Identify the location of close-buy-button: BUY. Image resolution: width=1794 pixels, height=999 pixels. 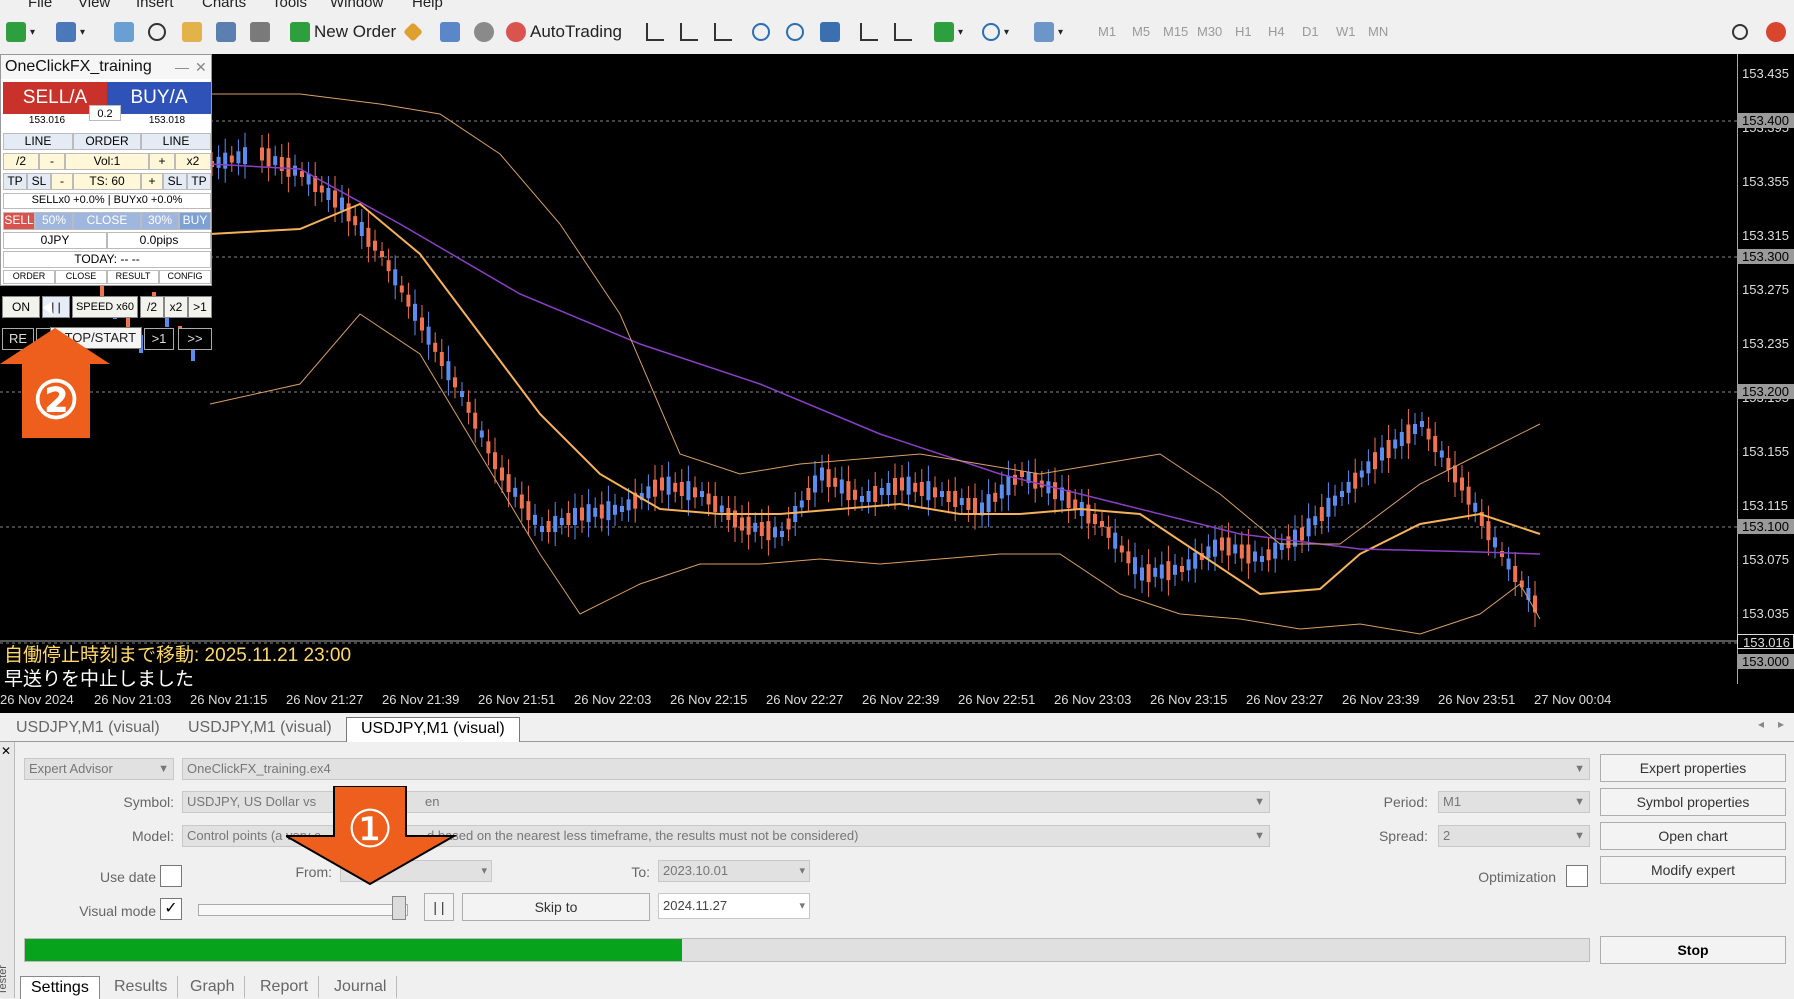
(195, 221).